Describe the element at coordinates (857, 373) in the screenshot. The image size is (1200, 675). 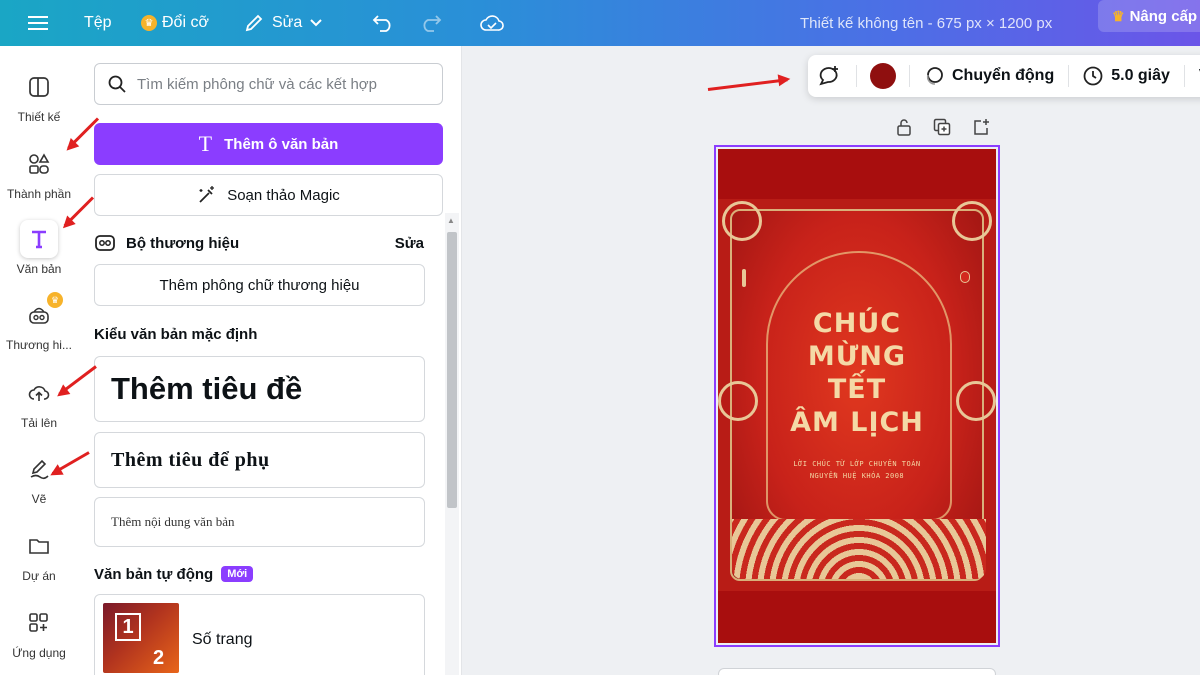
I see `greeting-title: CHÚC MỪNG TẾT ÂM LỊCH` at that location.